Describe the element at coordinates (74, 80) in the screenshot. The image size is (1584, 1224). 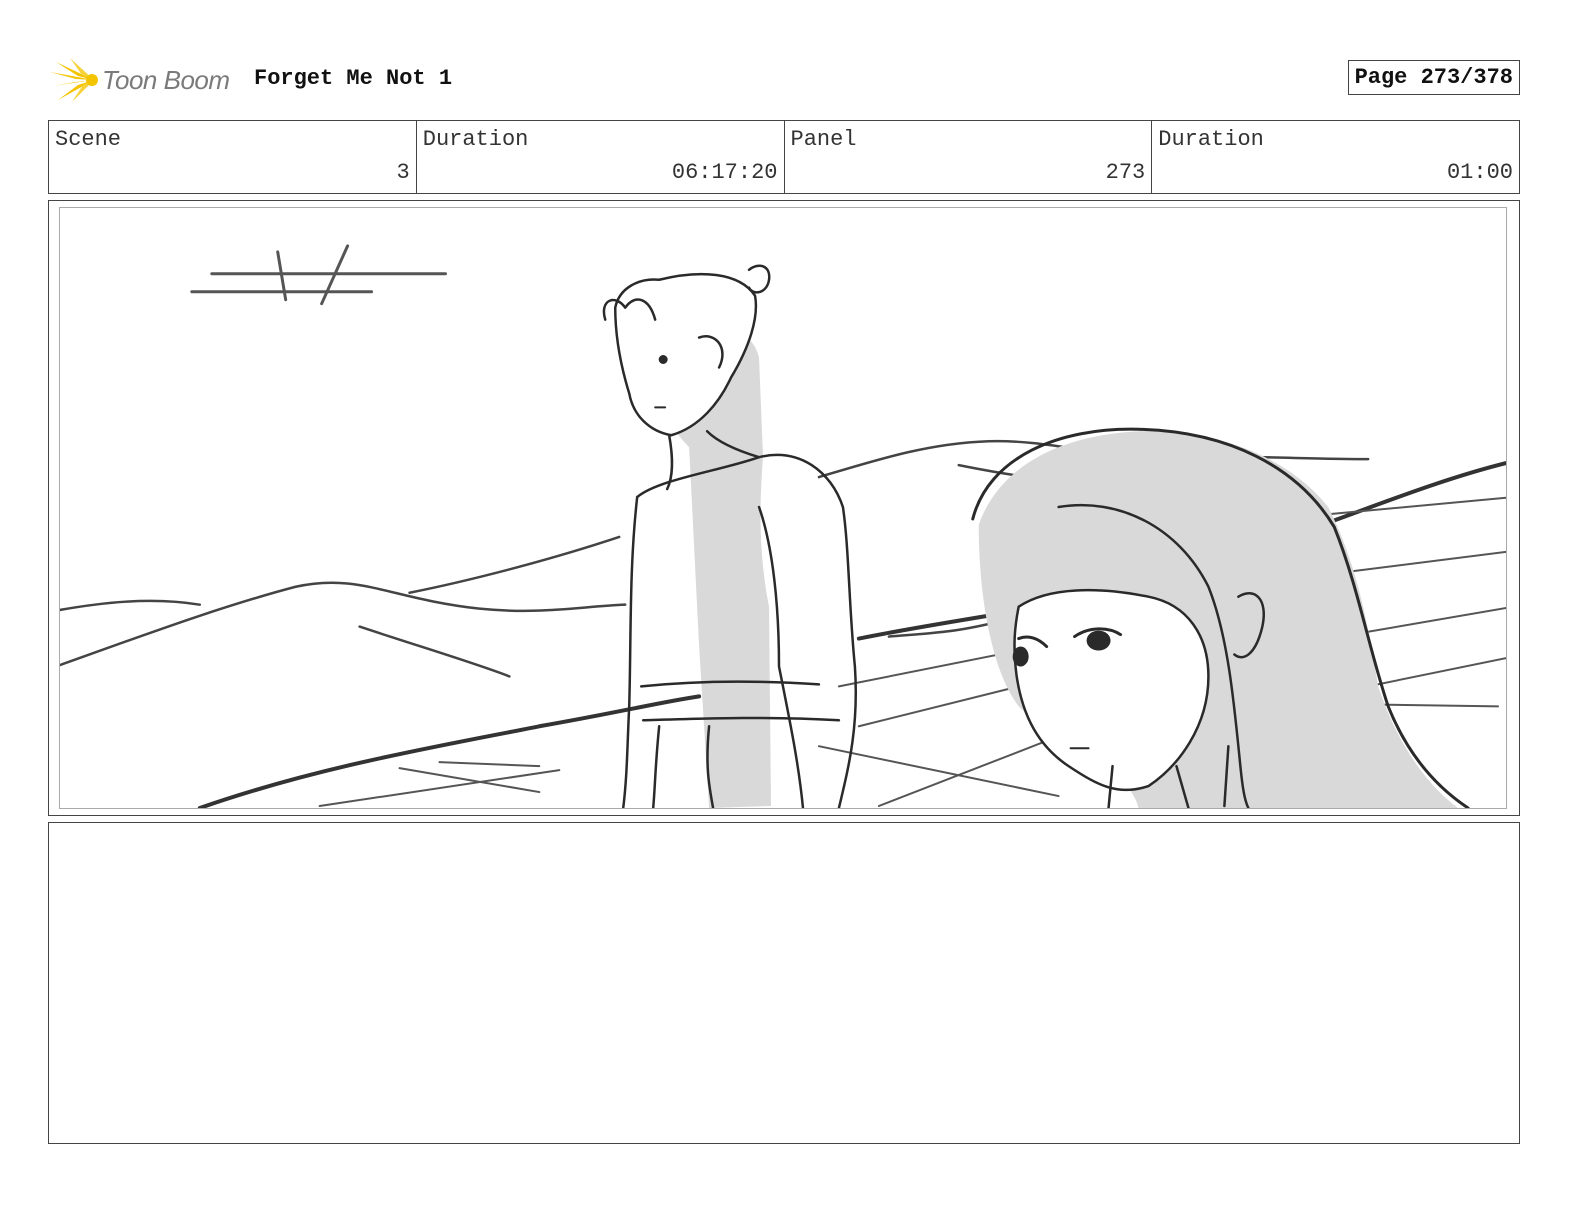
I see `starburst-logo-icon` at that location.